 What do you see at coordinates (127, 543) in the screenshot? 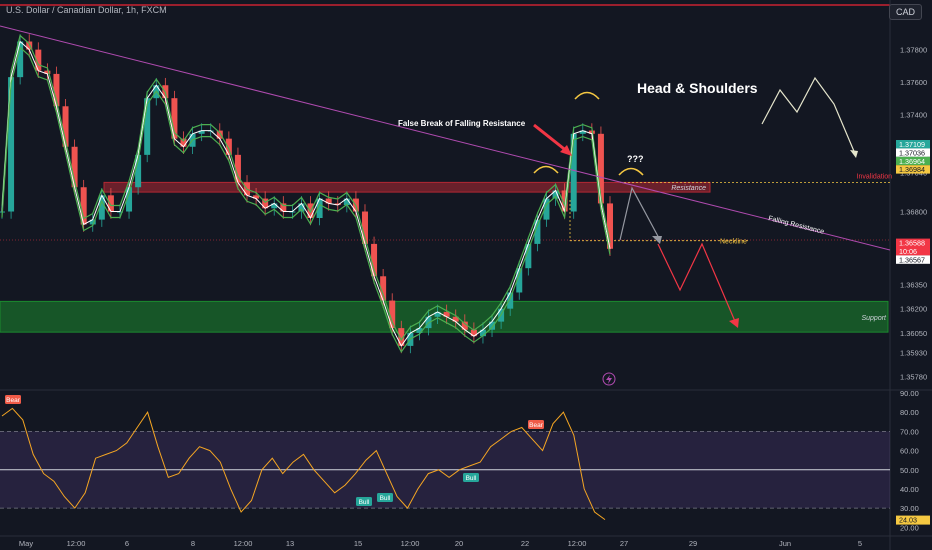
I see `time-tick-label: 6` at bounding box center [127, 543].